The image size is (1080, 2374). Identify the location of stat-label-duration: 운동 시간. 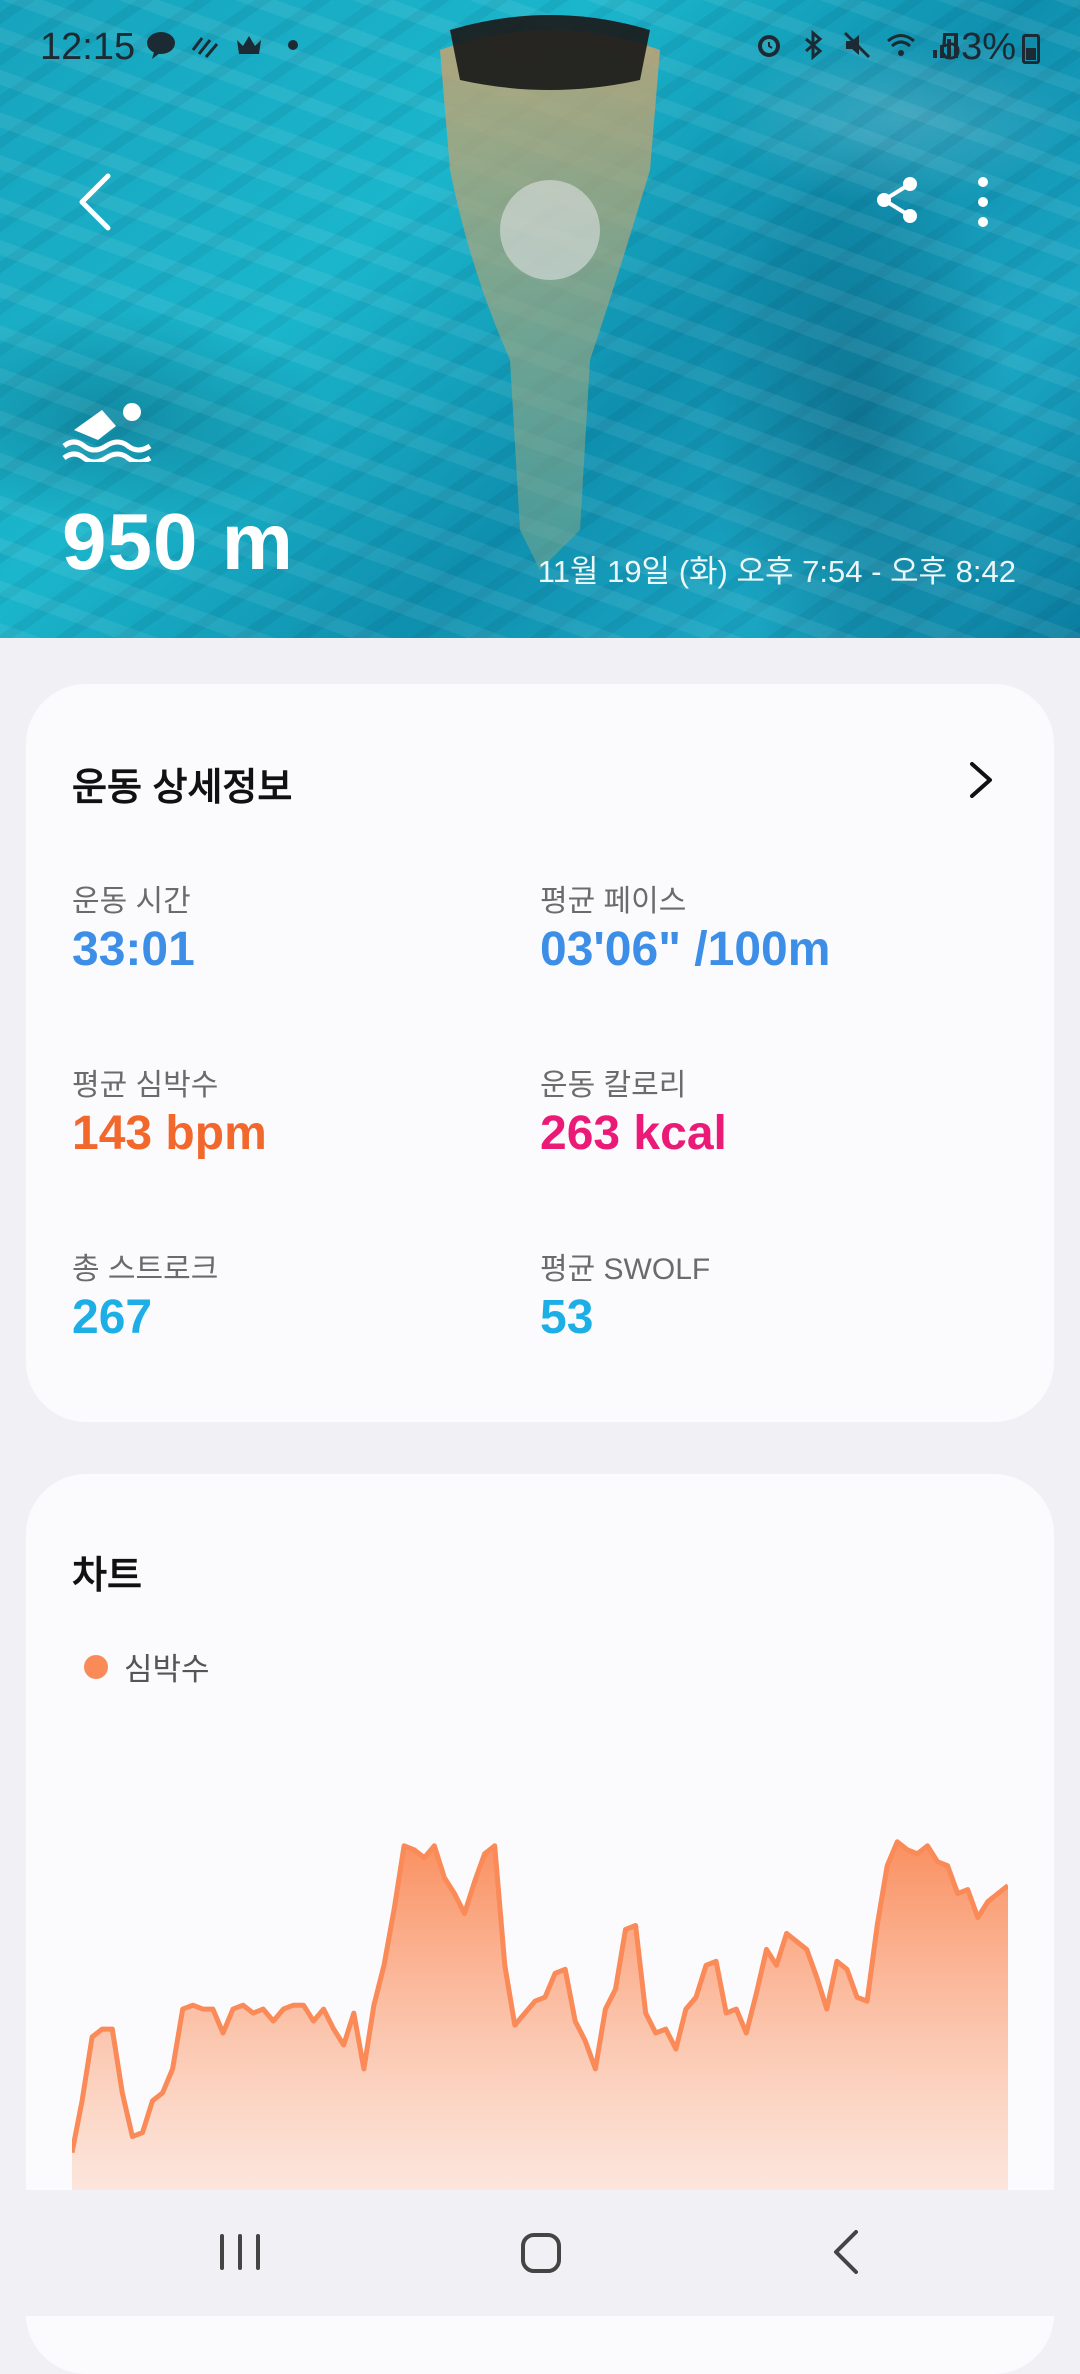
(131, 901).